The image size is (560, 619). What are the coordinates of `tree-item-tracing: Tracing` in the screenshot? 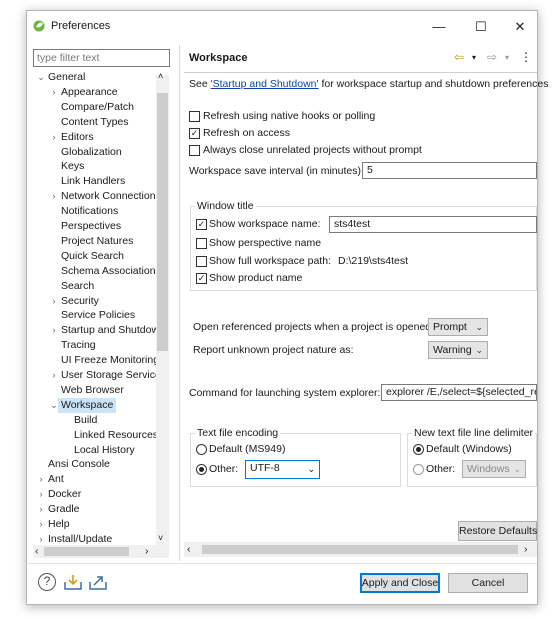 It's located at (78, 345).